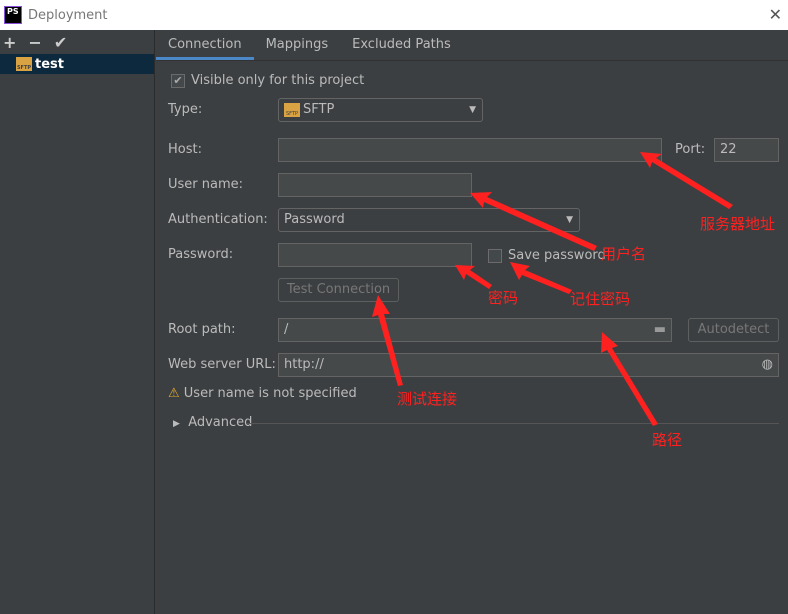 The image size is (788, 614). I want to click on arrow-username, so click(533, 221).